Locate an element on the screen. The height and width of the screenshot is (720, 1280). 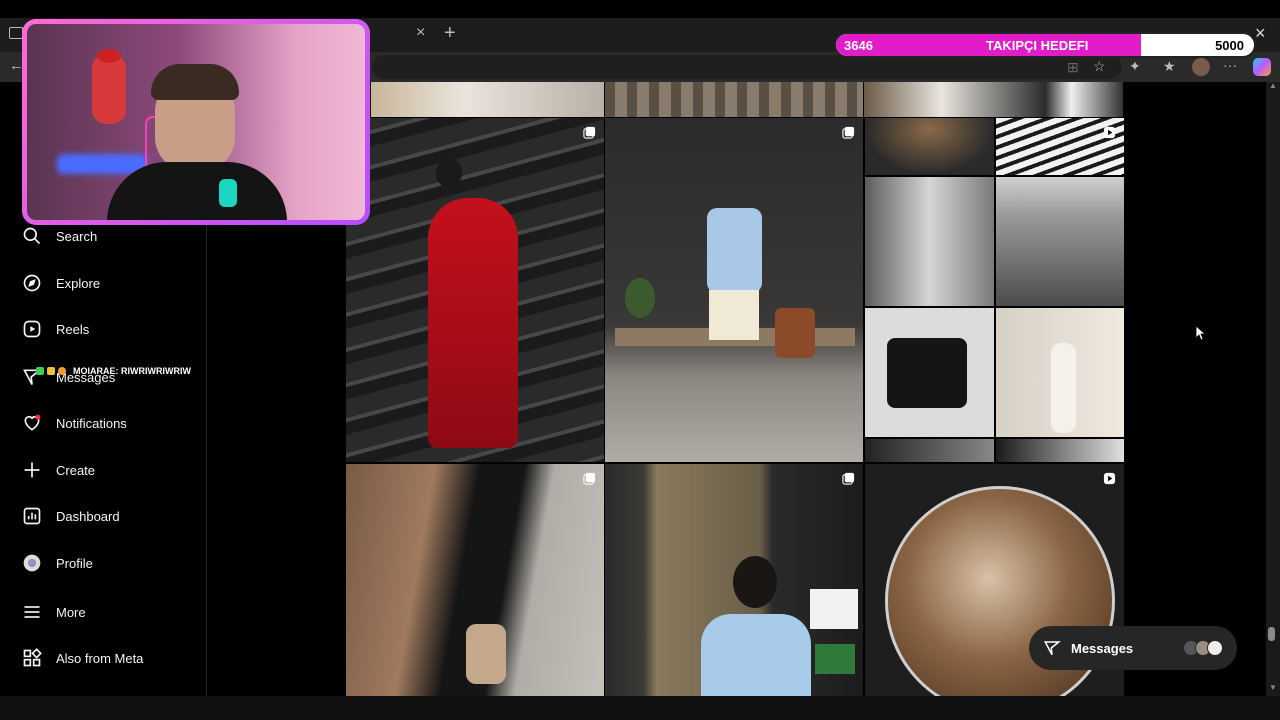
close-tab-icon: × is located at coordinates (420, 33).